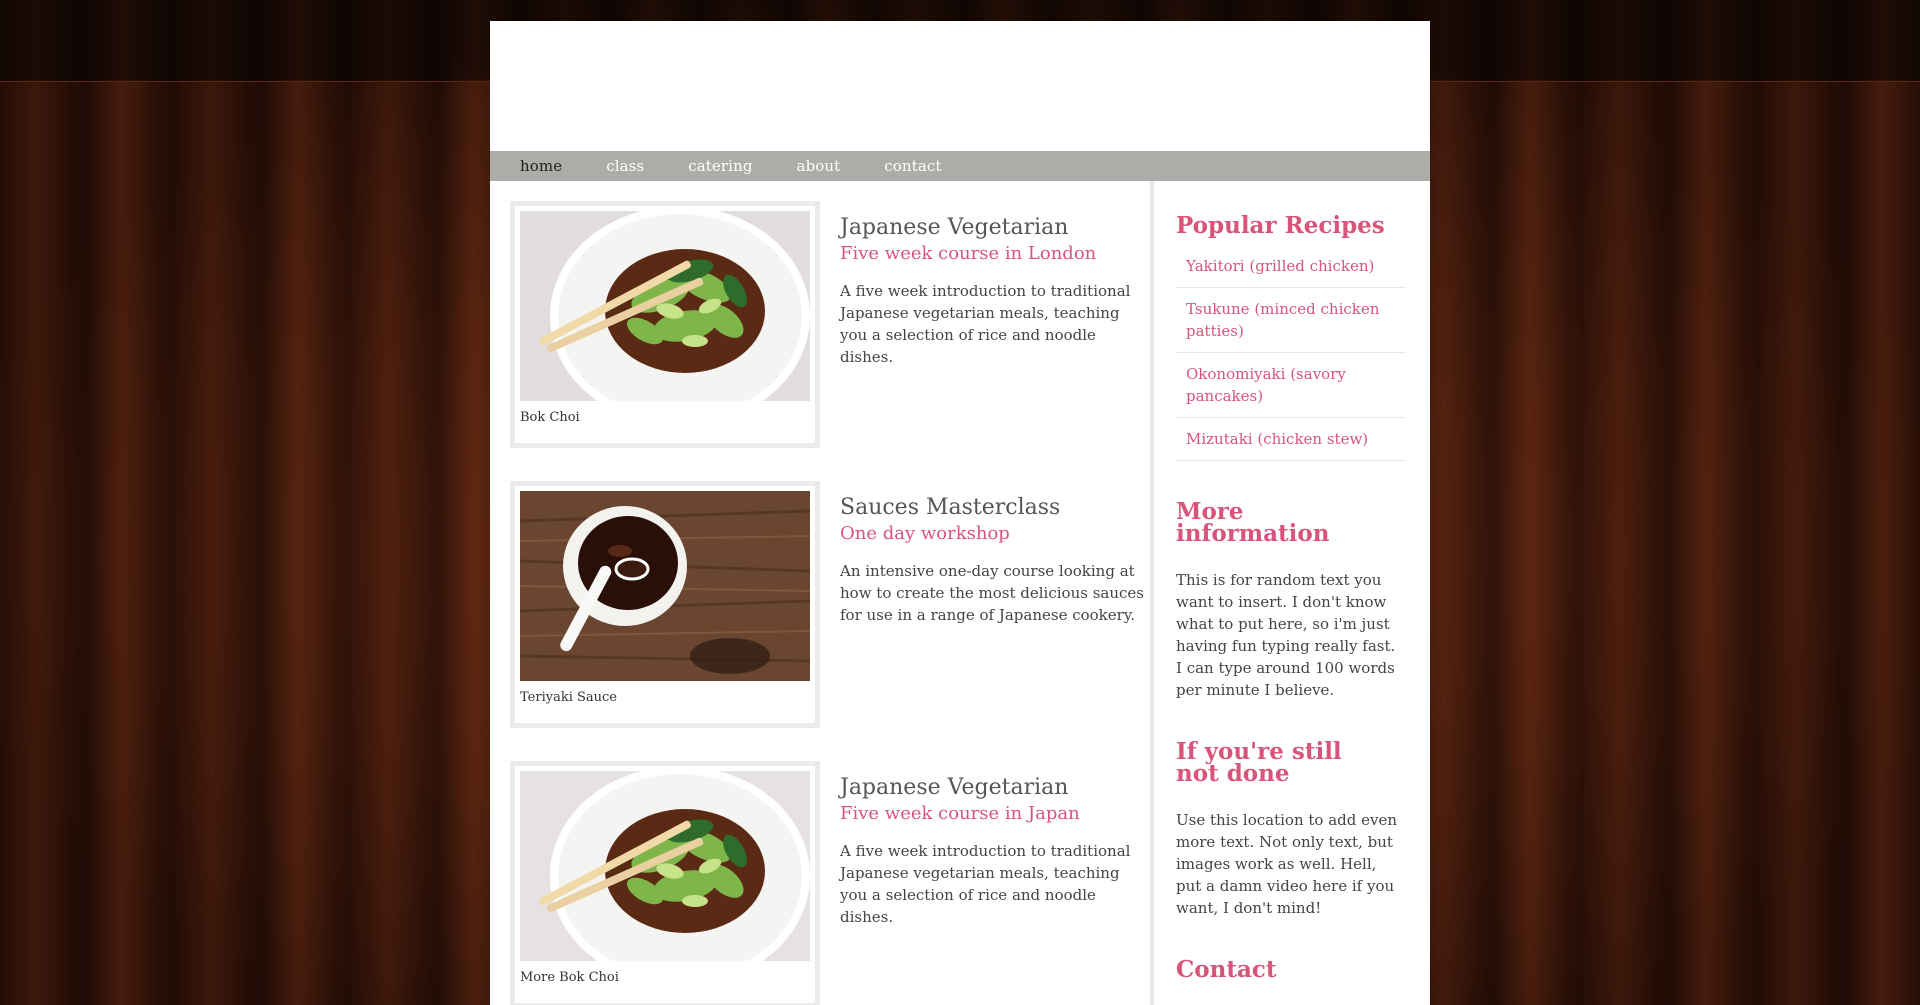 This screenshot has height=1005, width=1920. Describe the element at coordinates (541, 166) in the screenshot. I see `nav-home: home` at that location.